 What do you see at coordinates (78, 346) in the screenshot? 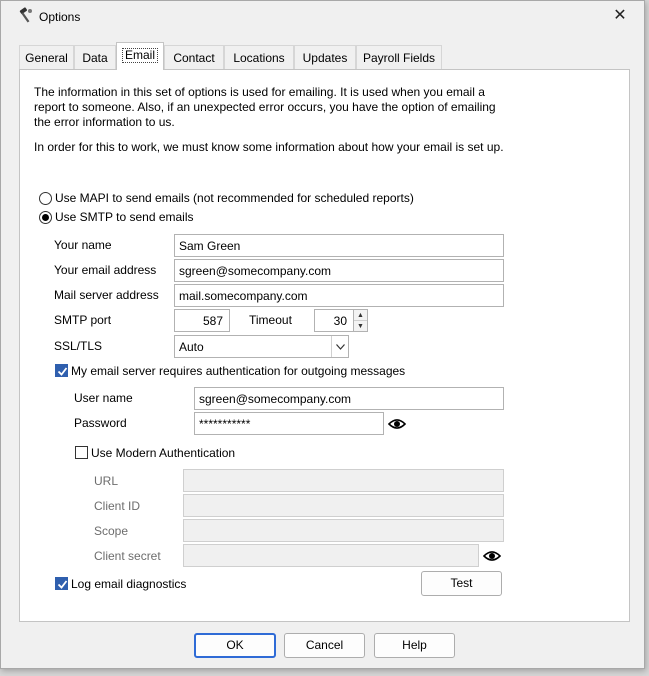
I see `ssl-label: SSL/TLS` at bounding box center [78, 346].